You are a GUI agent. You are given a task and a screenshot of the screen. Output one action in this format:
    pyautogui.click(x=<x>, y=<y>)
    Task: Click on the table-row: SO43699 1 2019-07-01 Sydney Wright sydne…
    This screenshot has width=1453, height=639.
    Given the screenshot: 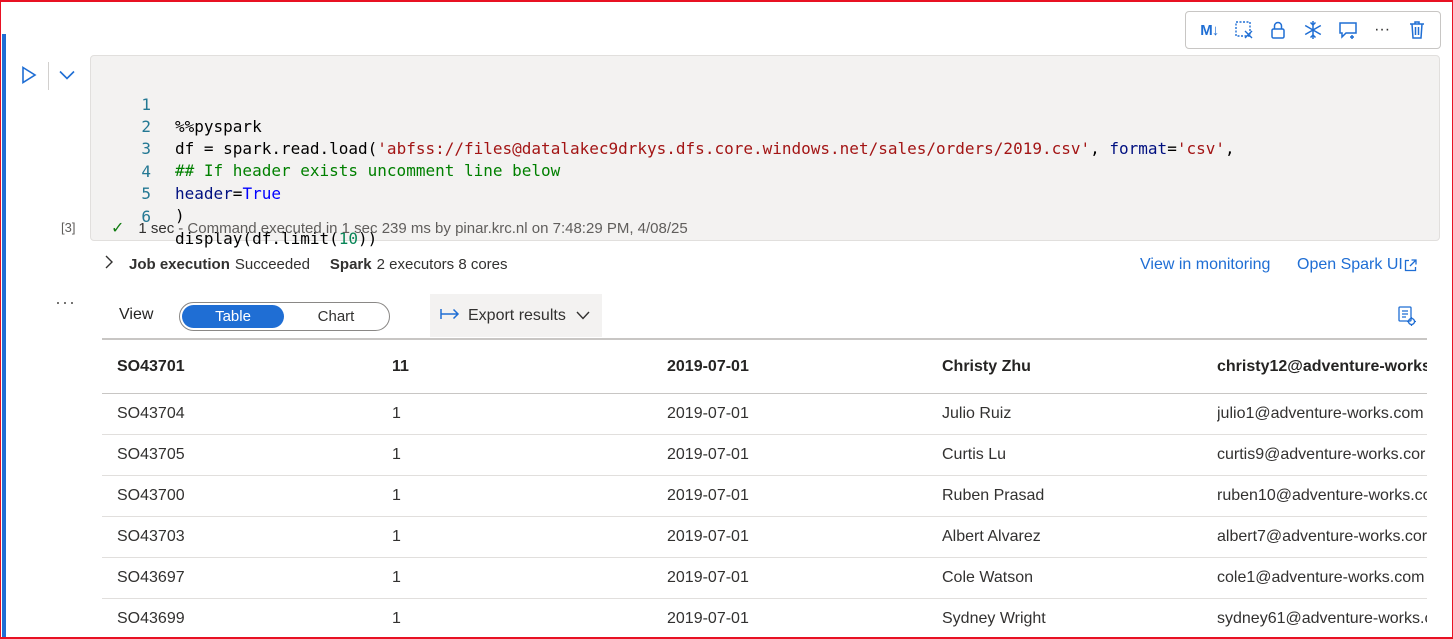 What is the action you would take?
    pyautogui.click(x=764, y=619)
    